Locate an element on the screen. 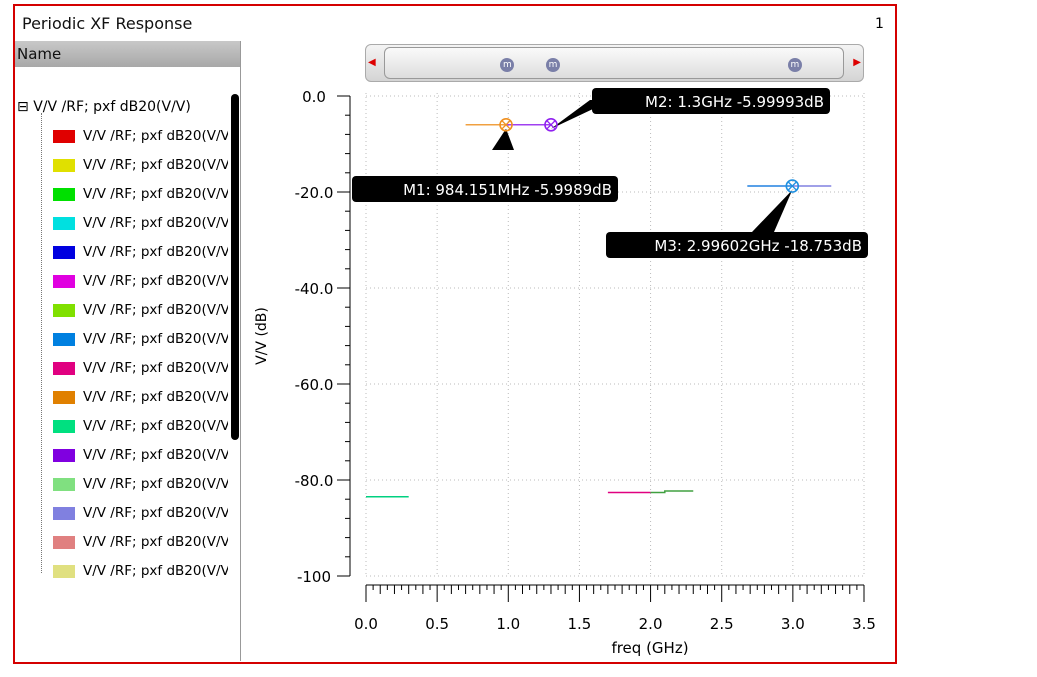 This screenshot has height=677, width=1037. y-tick-label: -20.0 is located at coordinates (314, 193).